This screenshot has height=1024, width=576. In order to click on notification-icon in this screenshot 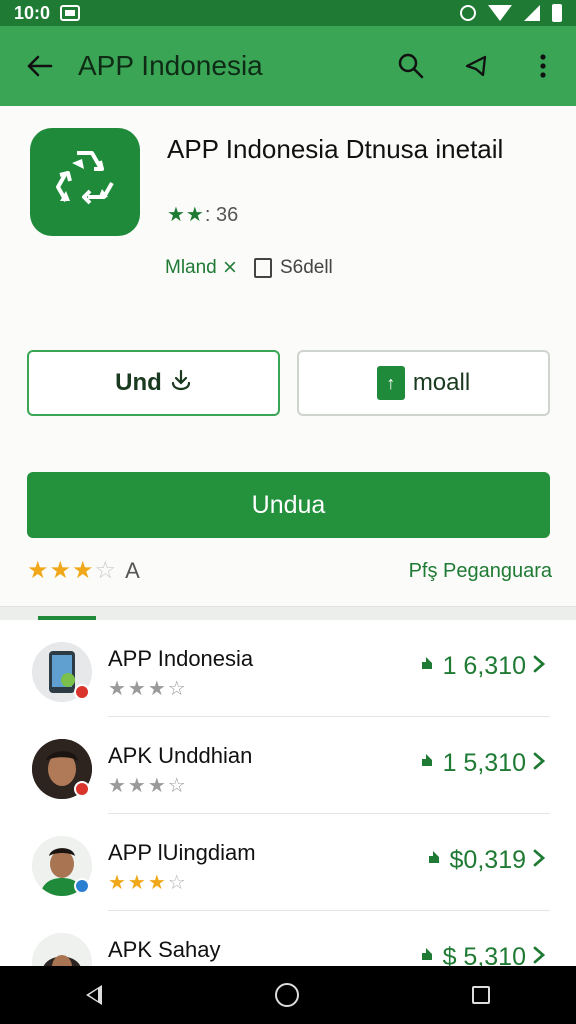, I will do `click(70, 13)`.